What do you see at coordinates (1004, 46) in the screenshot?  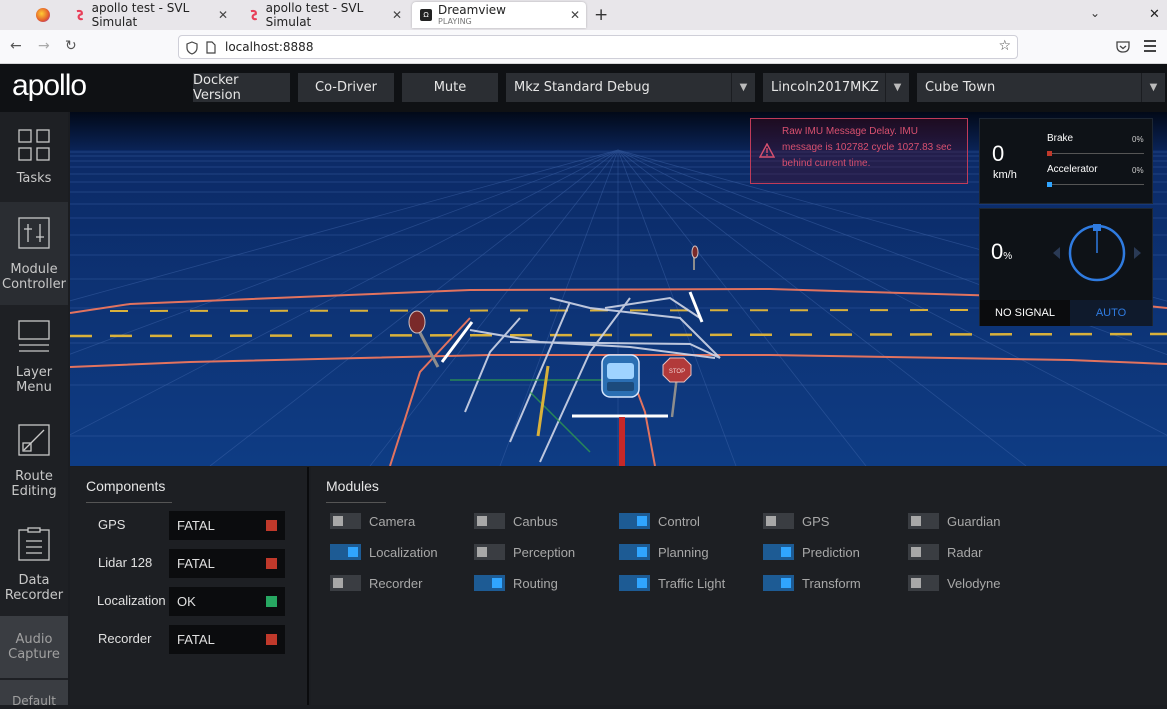 I see `bookmark-star-icon: ☆` at bounding box center [1004, 46].